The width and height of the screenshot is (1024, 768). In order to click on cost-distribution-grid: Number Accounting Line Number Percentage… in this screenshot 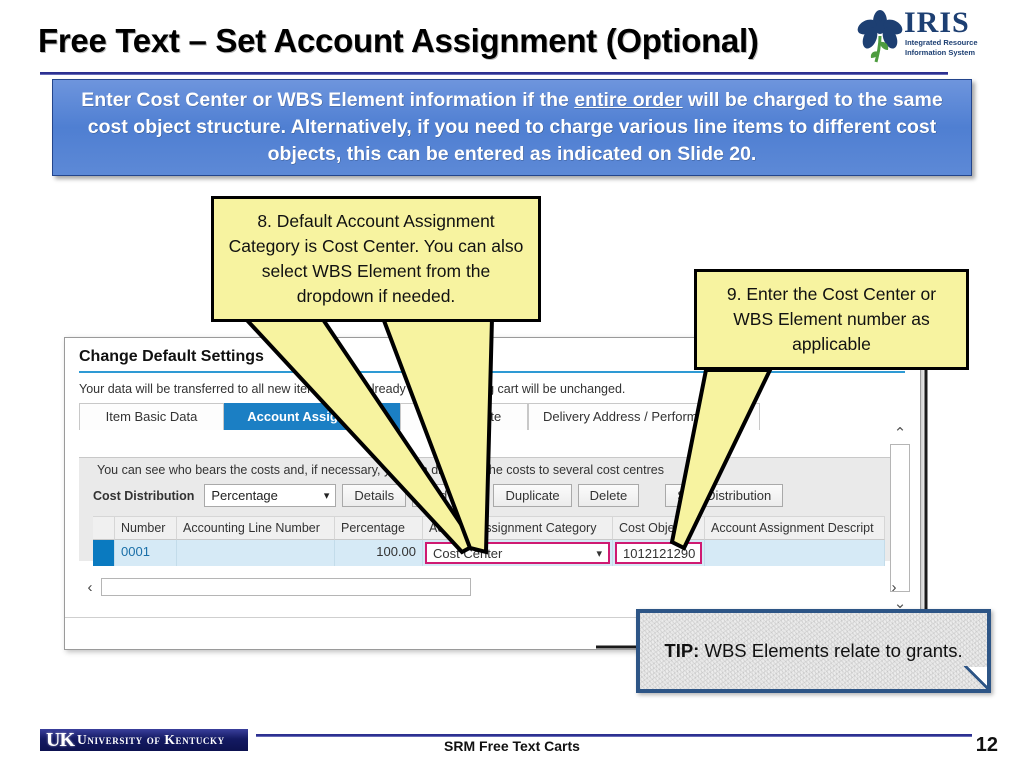, I will do `click(499, 541)`.